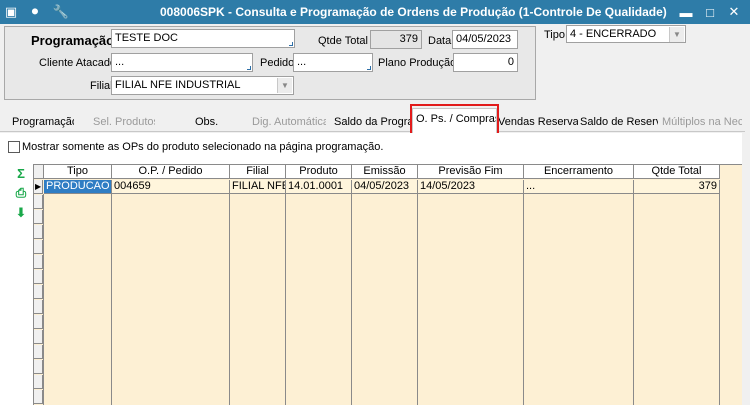 The width and height of the screenshot is (750, 405). I want to click on close-button: ✕, so click(734, 12).